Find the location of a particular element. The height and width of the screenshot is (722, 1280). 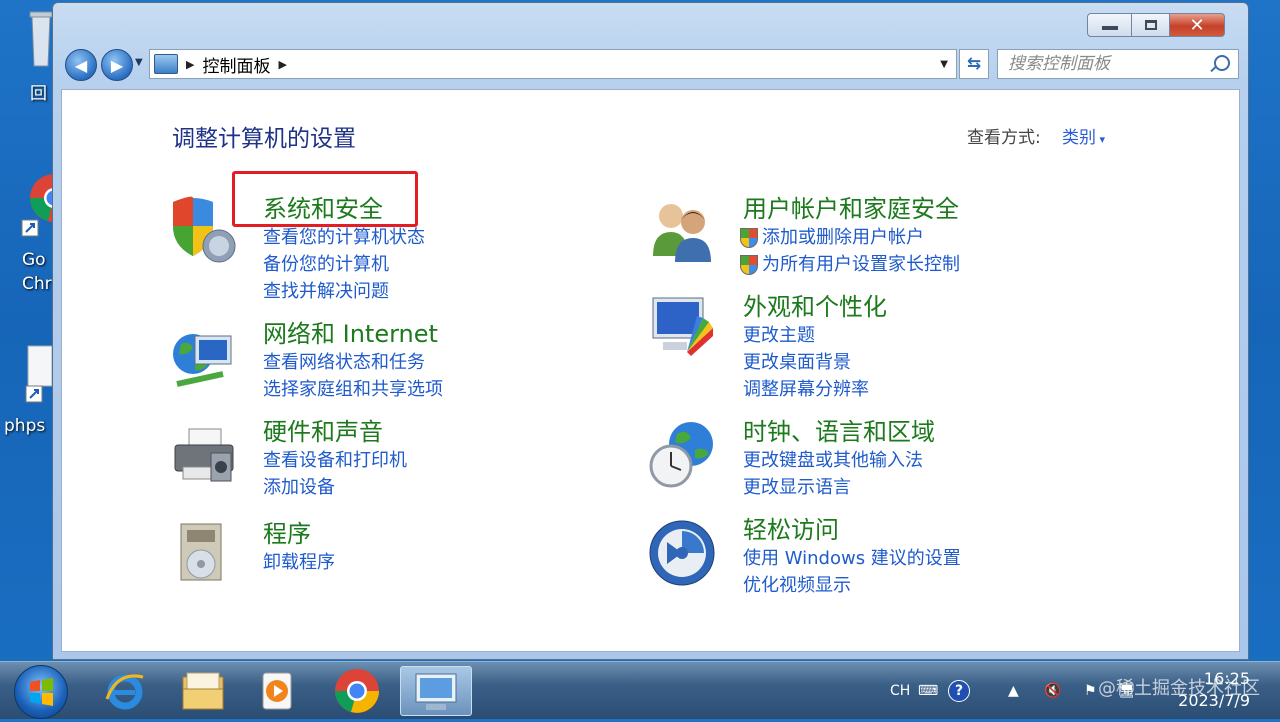

link-add-remove-accounts-label: 添加或删除用户帐户 is located at coordinates (843, 237).